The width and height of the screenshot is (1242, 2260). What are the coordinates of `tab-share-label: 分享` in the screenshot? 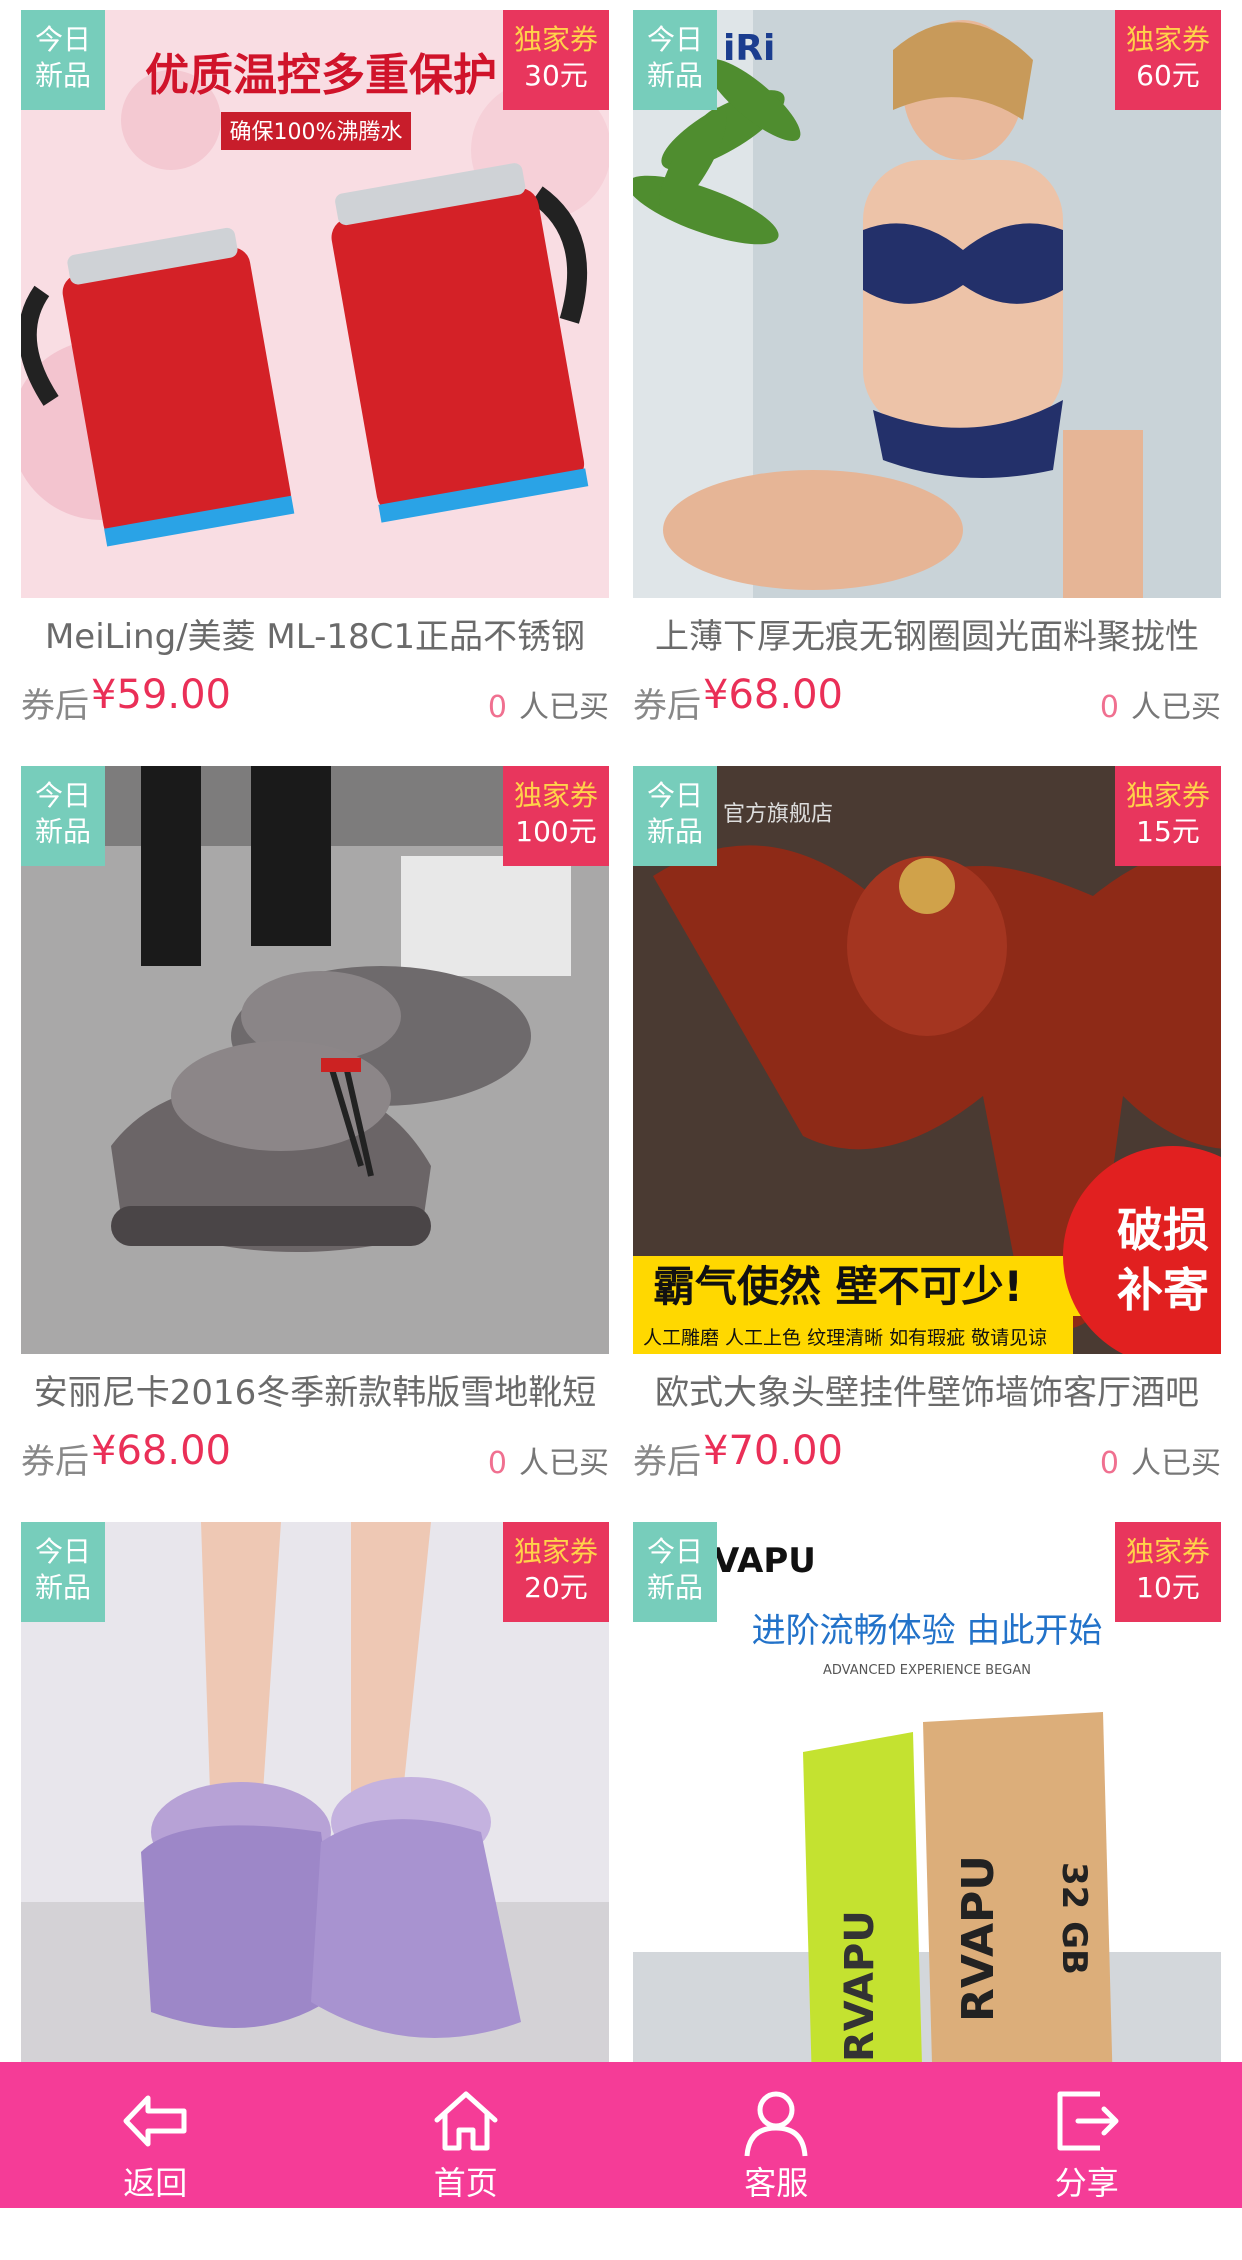 It's located at (1087, 2181).